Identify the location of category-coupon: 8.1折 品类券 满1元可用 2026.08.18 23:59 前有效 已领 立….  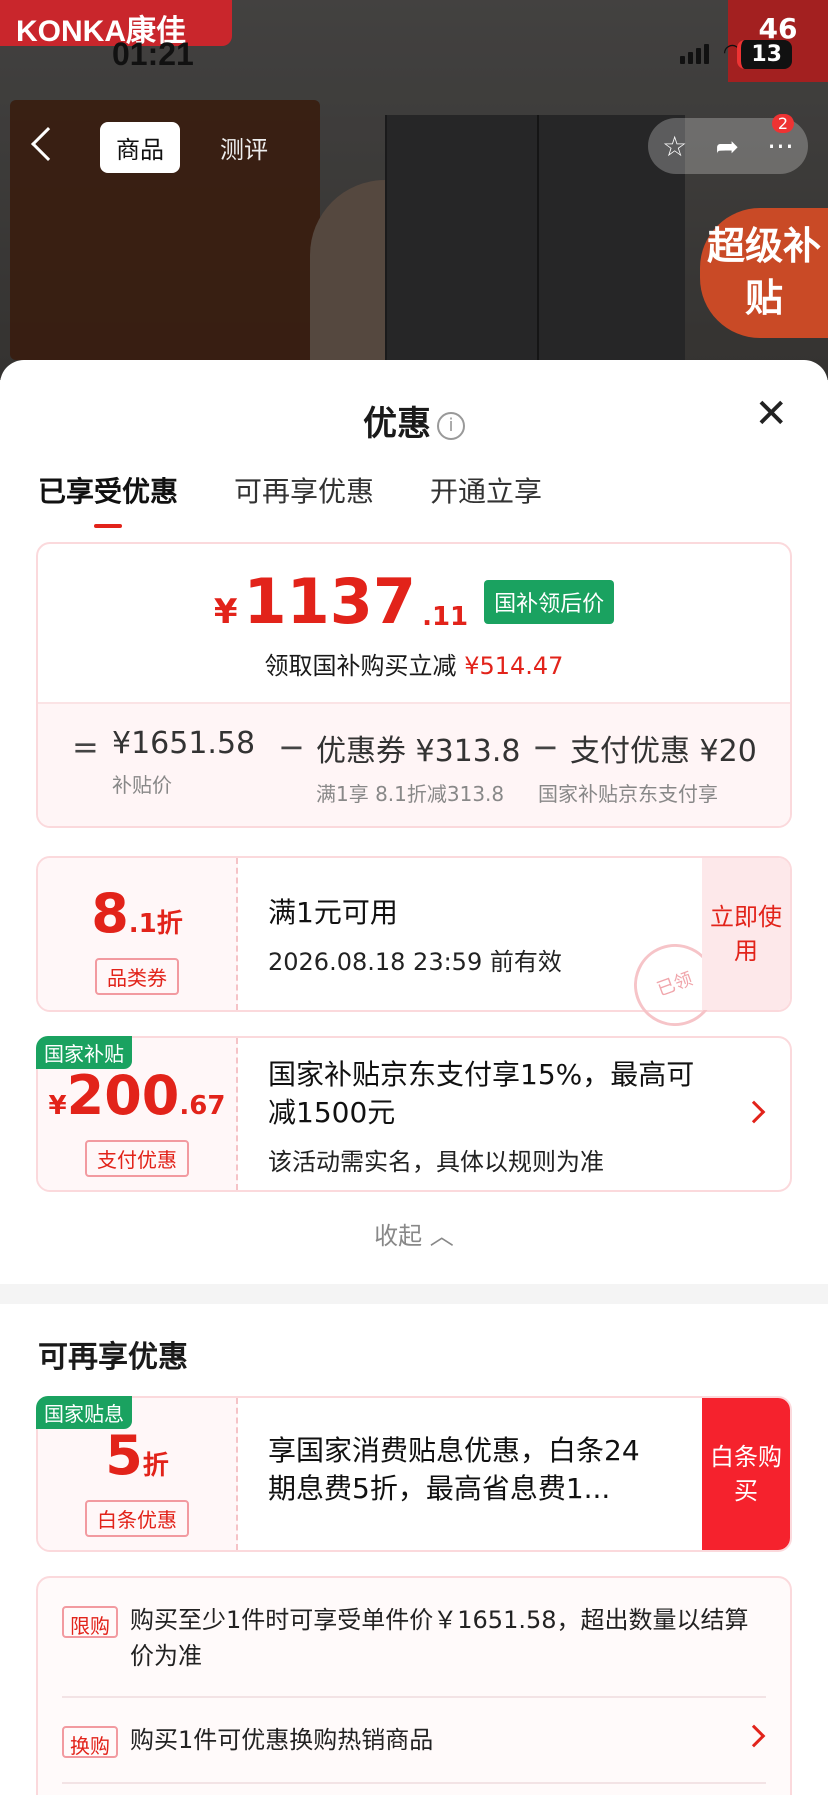
(414, 947).